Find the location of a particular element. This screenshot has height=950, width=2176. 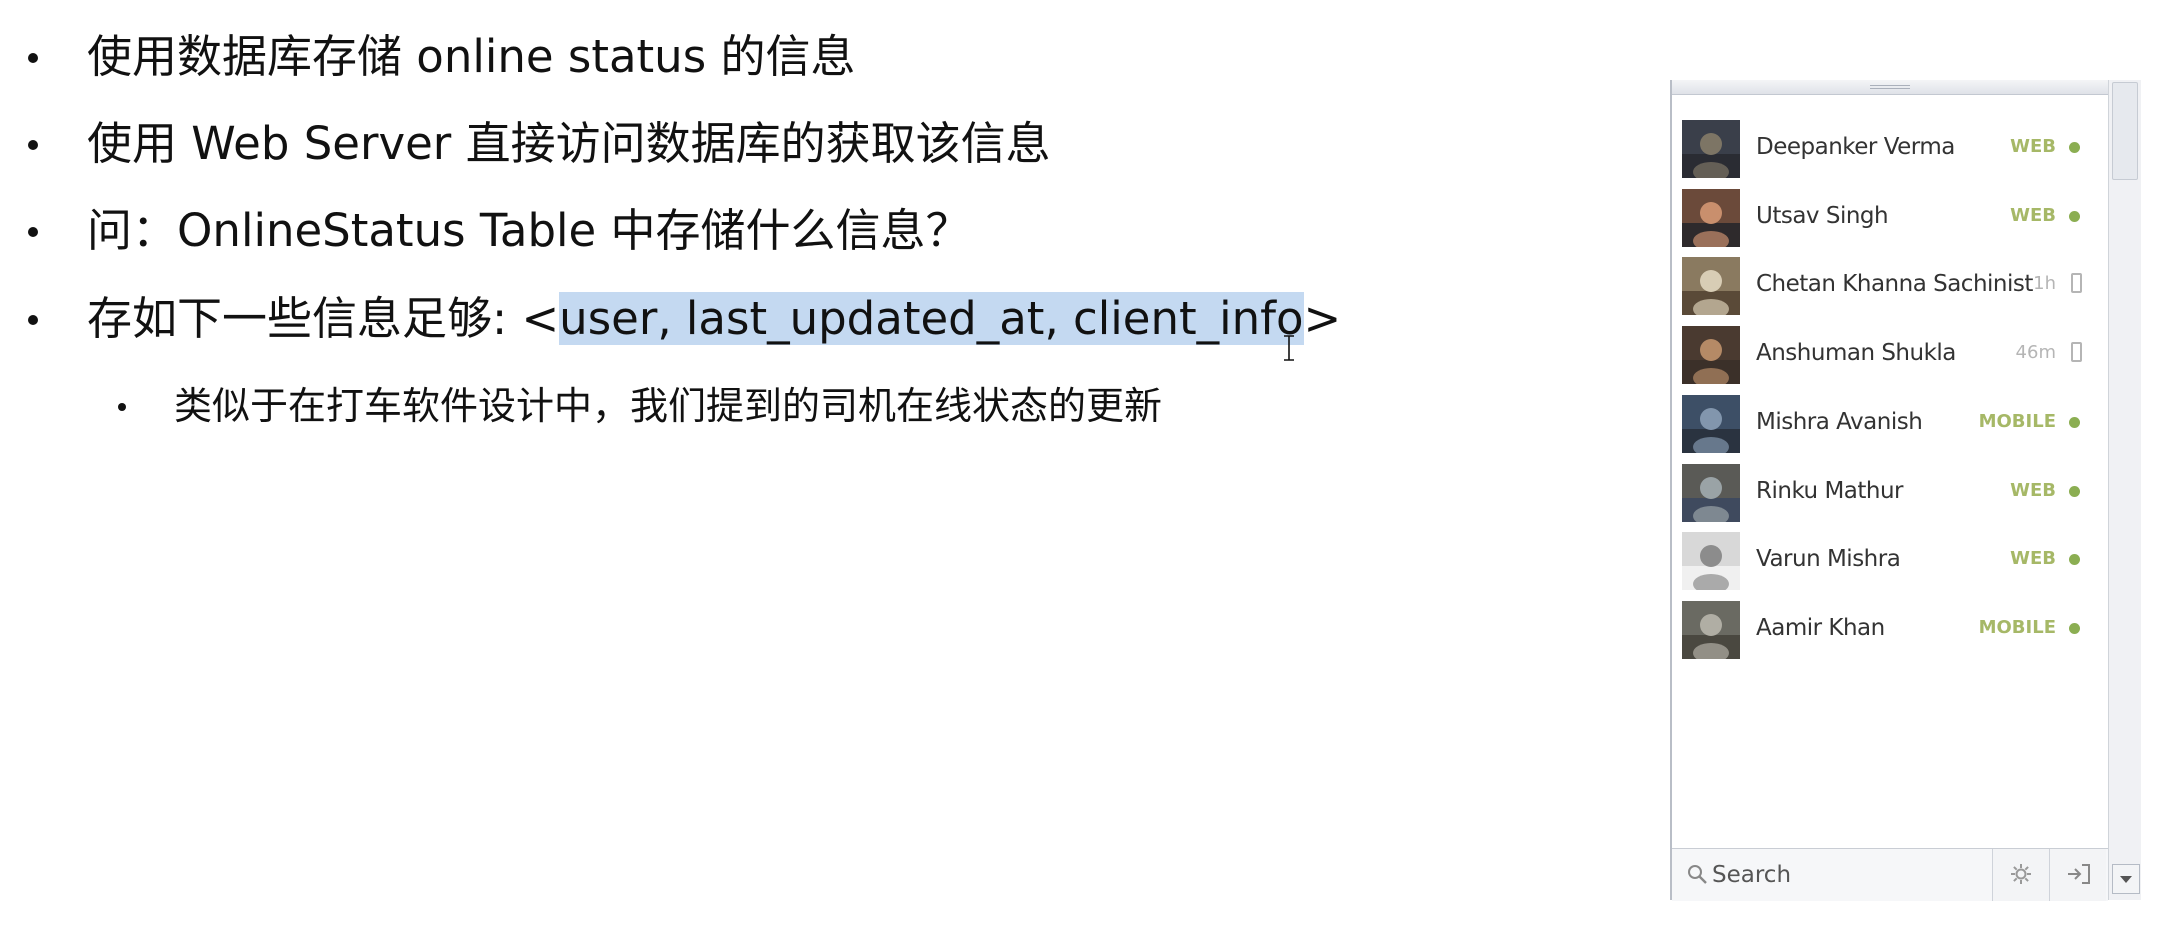

friend-name: Aamir Khan is located at coordinates (1820, 627).